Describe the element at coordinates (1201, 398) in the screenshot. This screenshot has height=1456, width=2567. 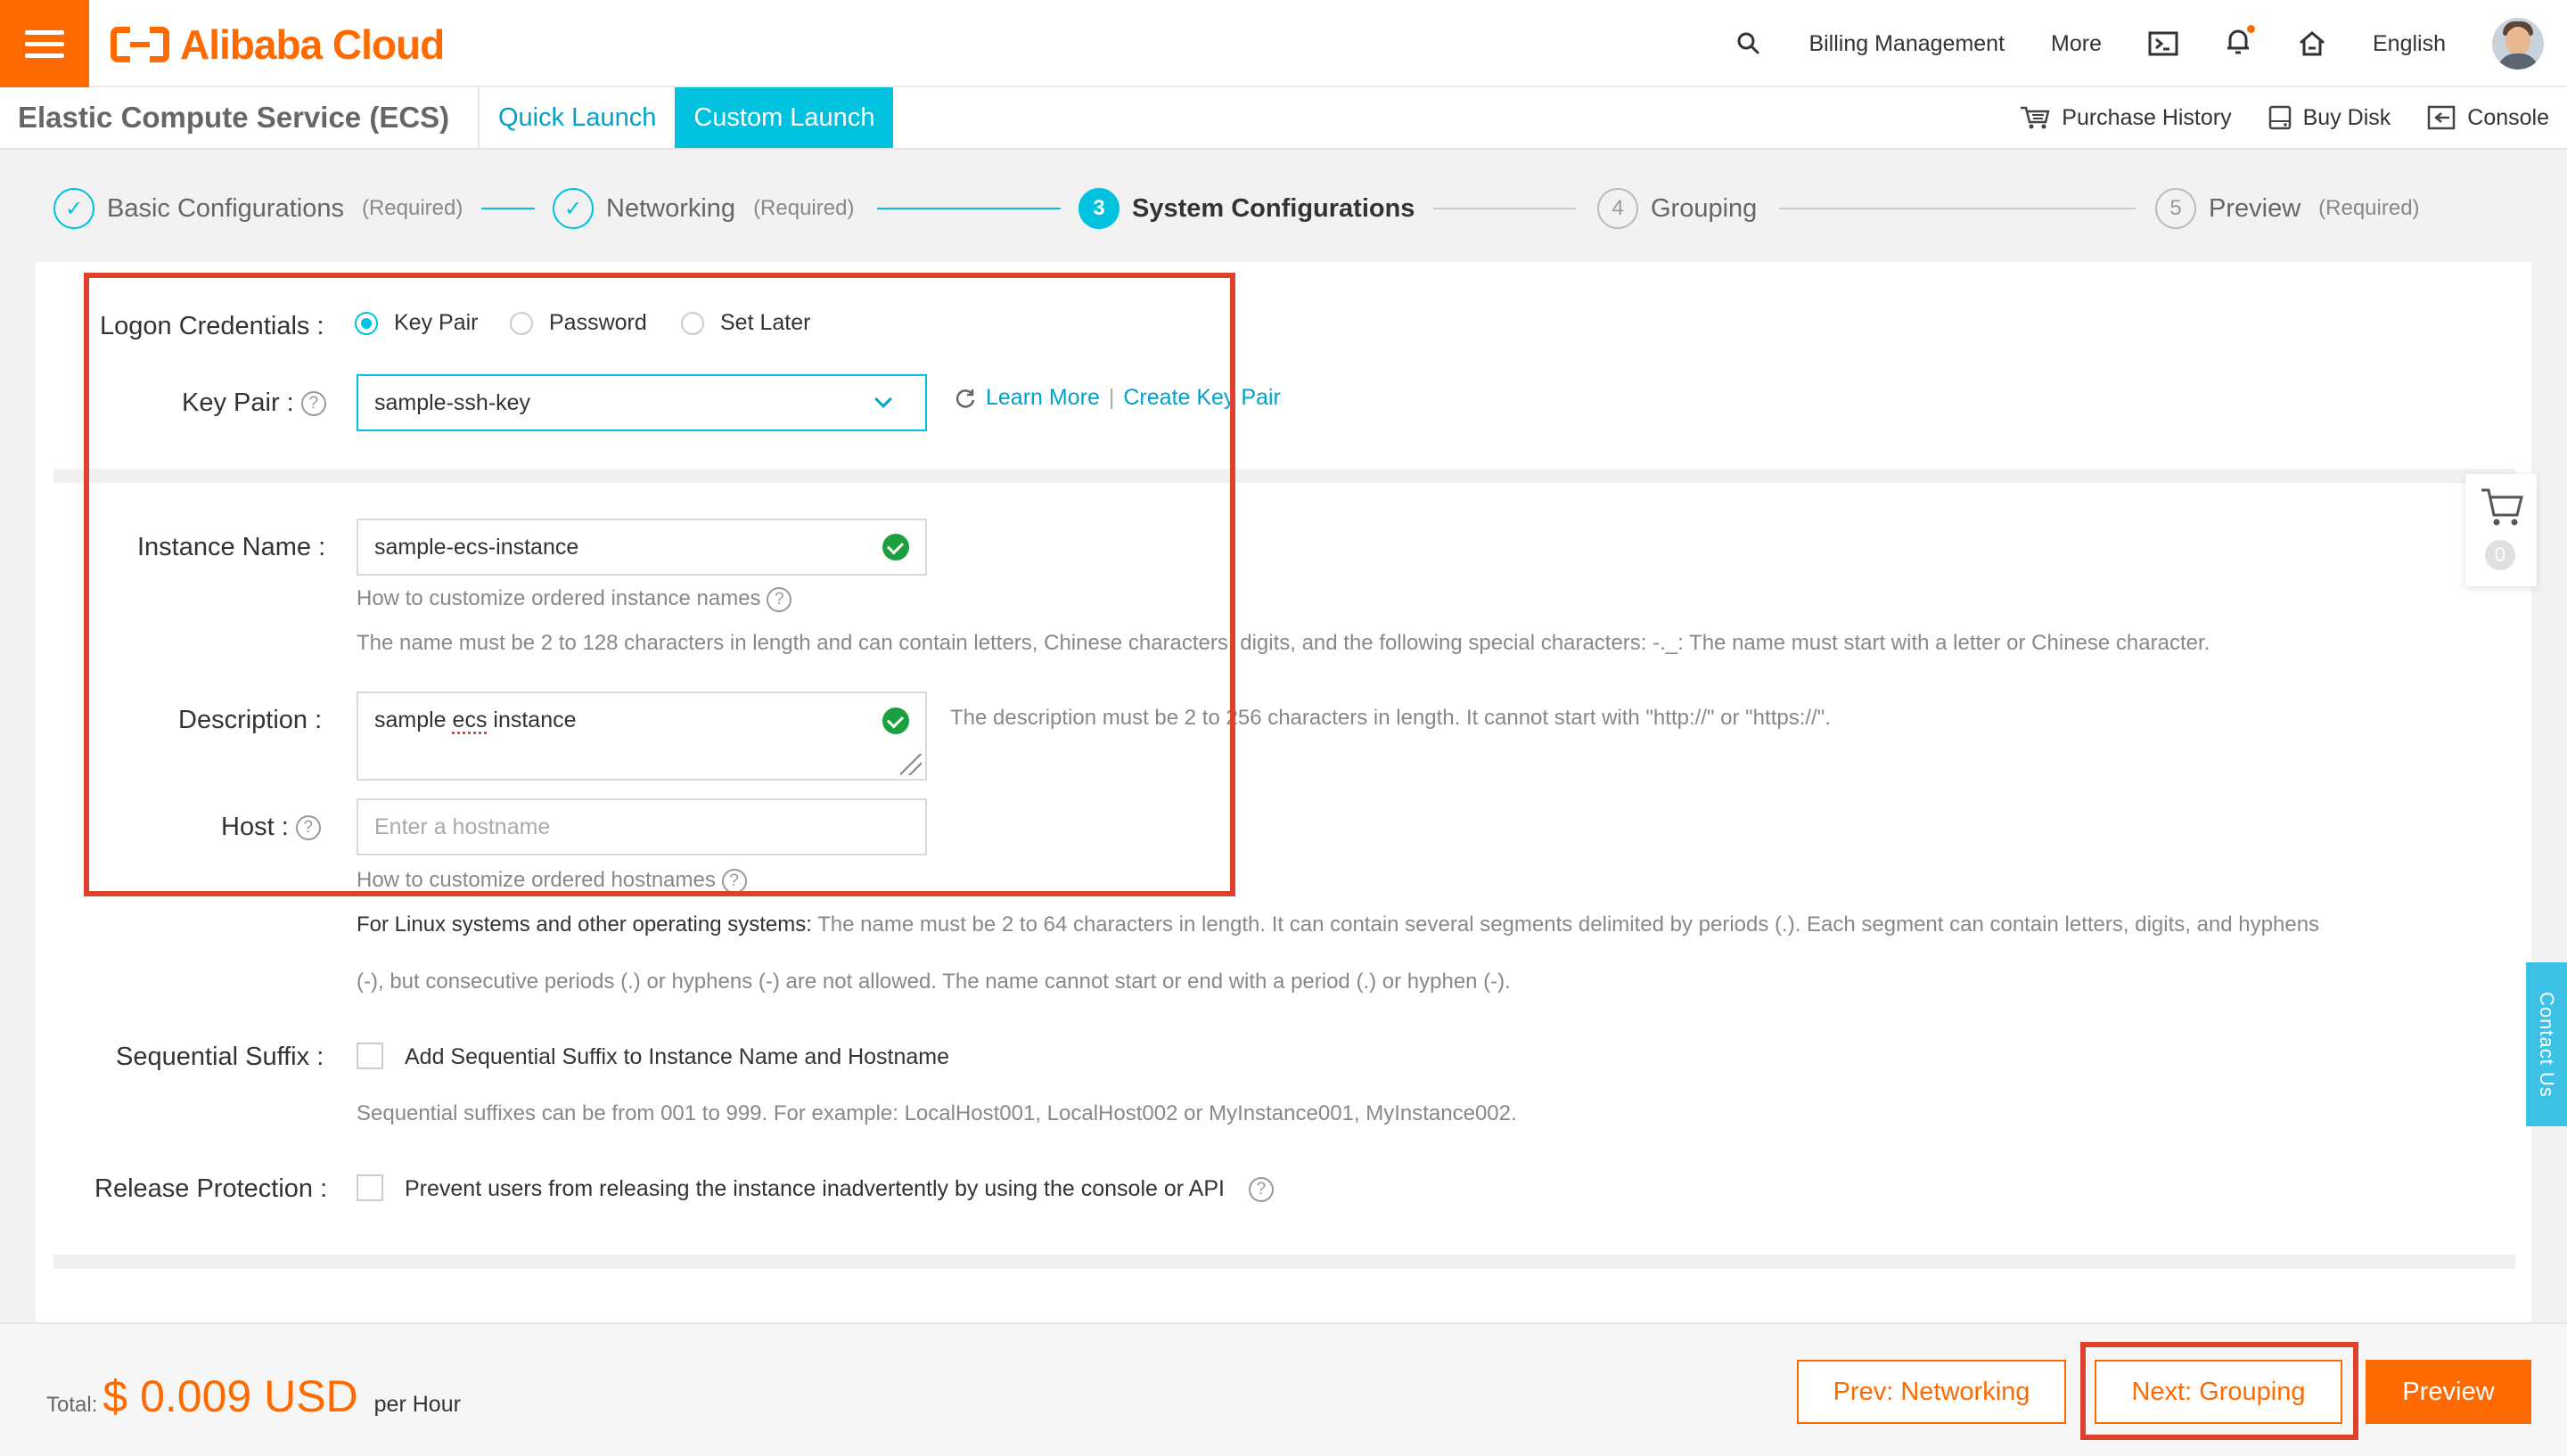
I see `create-key-pair-link: Create Key Pair` at that location.